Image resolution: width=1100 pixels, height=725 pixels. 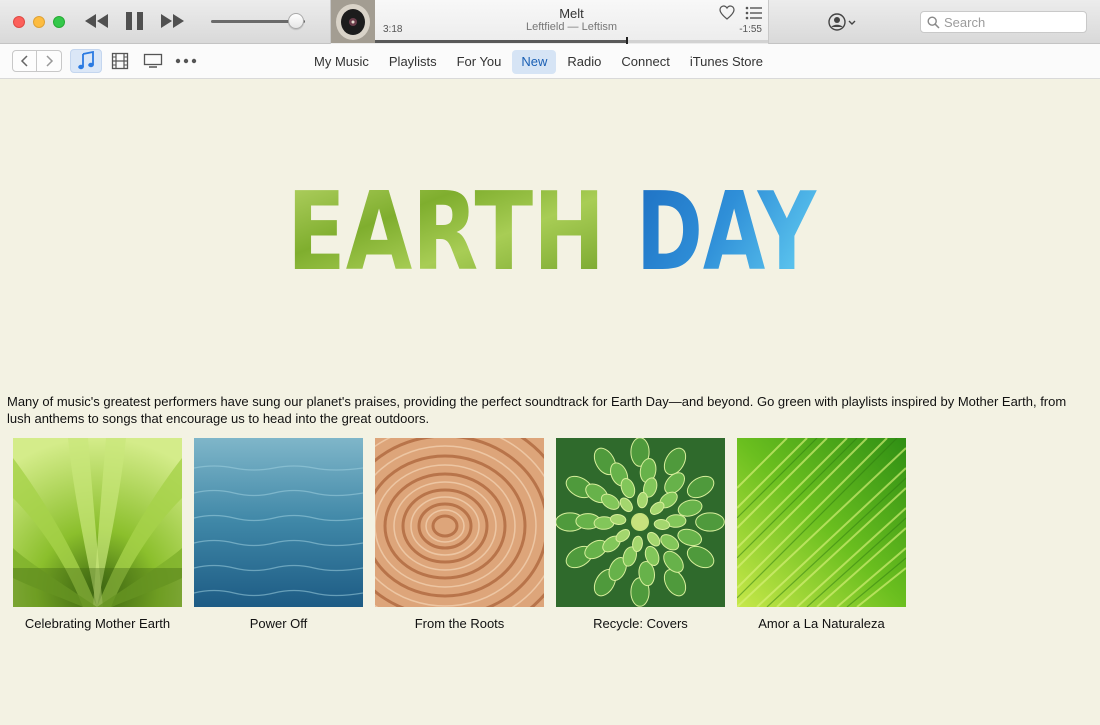 I want to click on forward-button, so click(x=49, y=61).